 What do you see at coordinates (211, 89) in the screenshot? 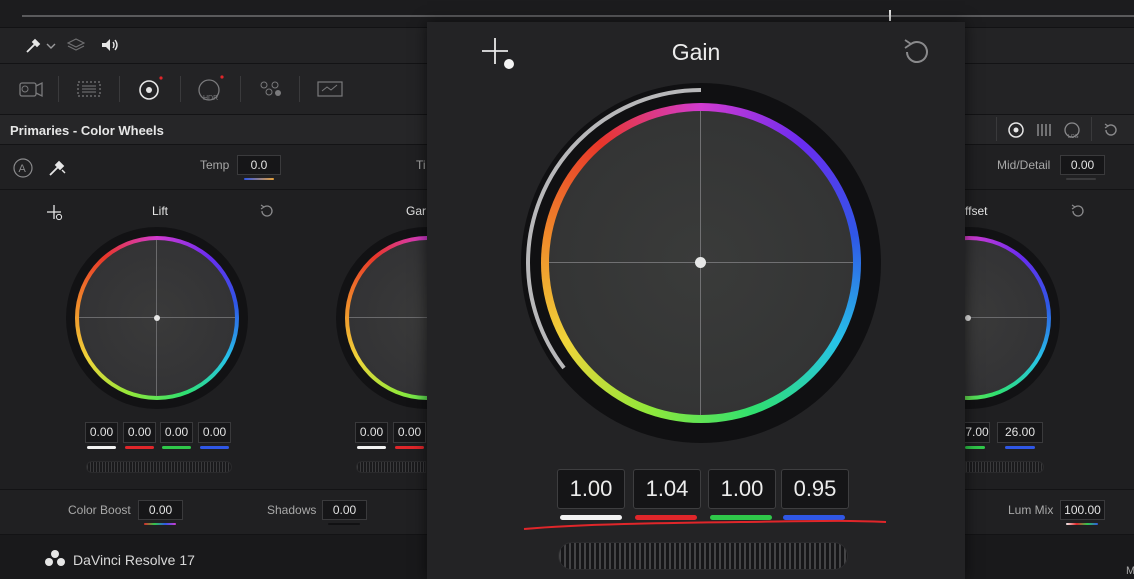
I see `hdr-icon: HDR` at bounding box center [211, 89].